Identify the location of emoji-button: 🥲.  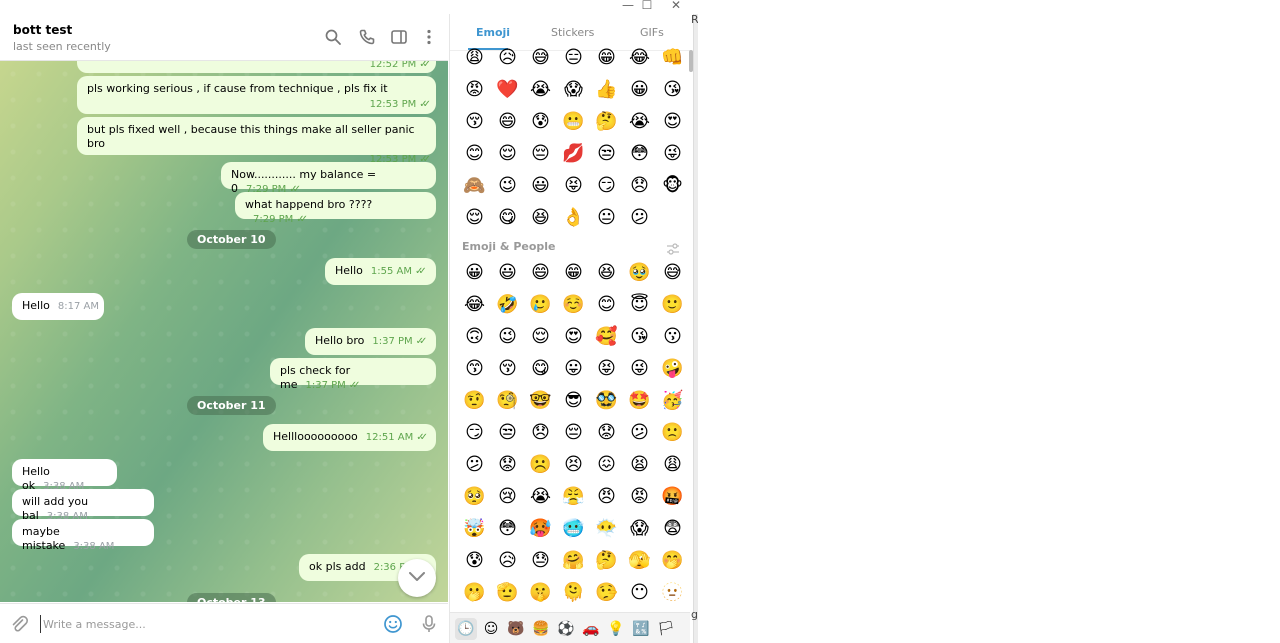
(540, 307).